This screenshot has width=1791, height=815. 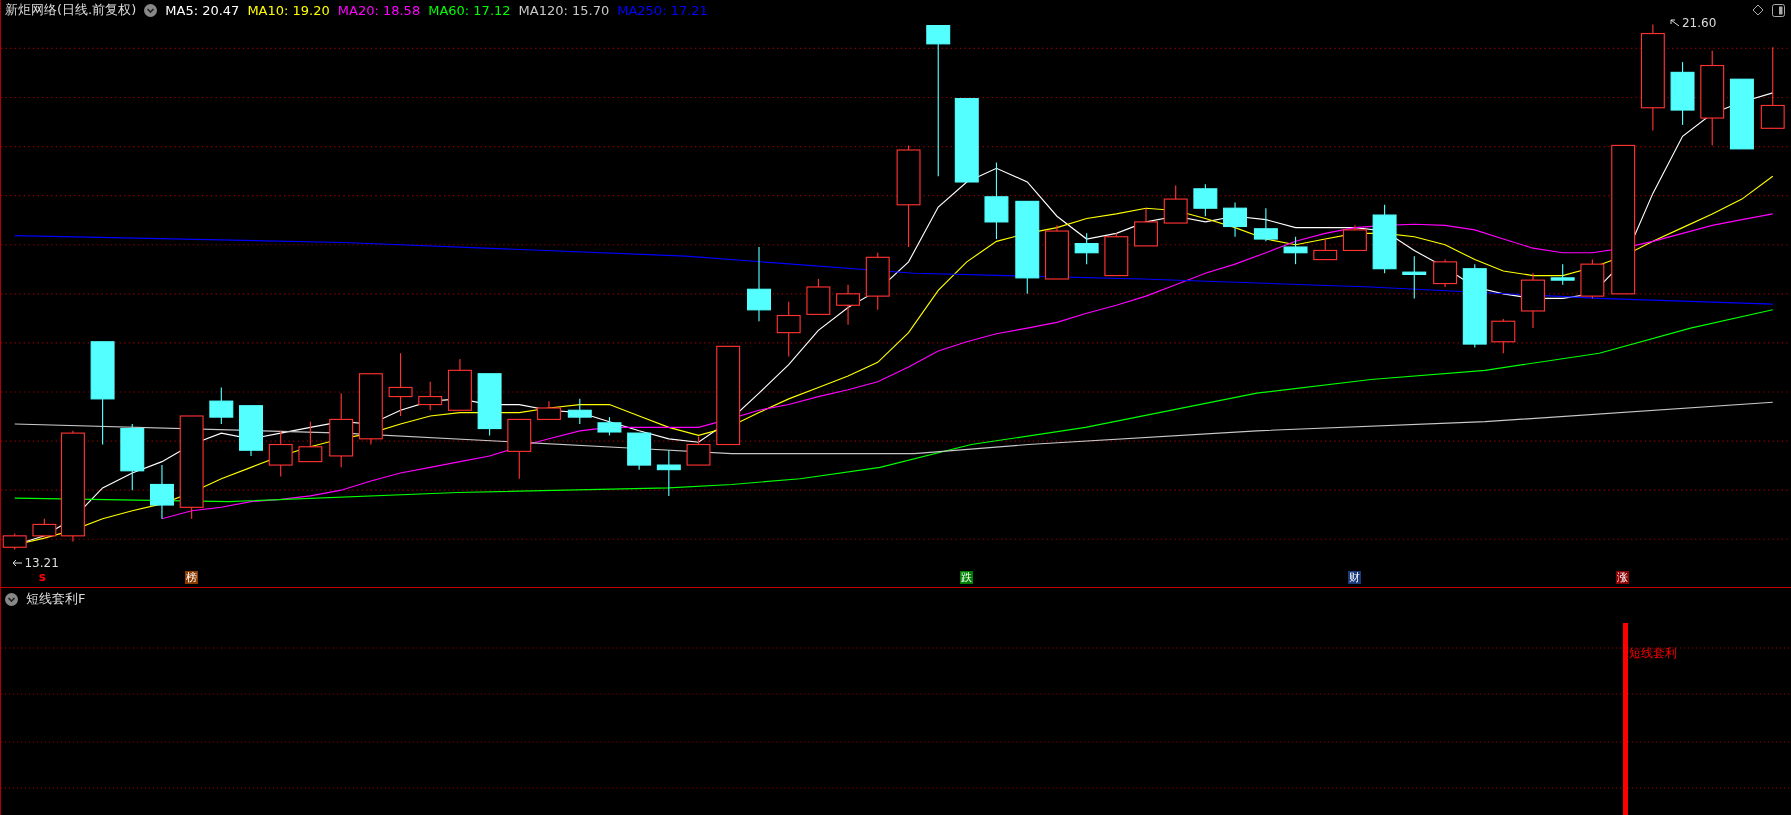 I want to click on price-label: 13.21, so click(x=41, y=563).